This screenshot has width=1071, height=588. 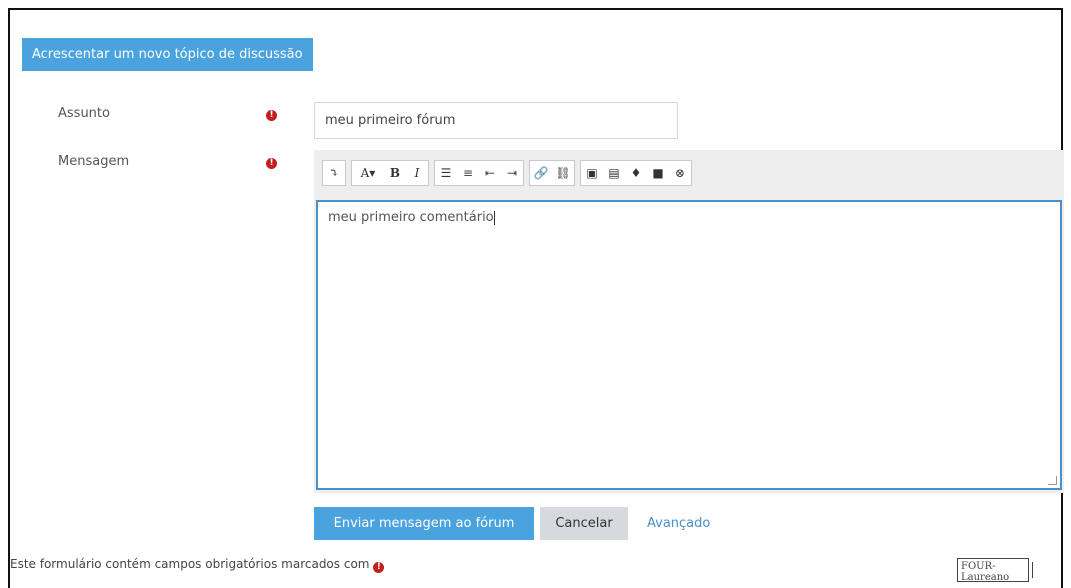 I want to click on font-style-icon: A▾, so click(x=368, y=173).